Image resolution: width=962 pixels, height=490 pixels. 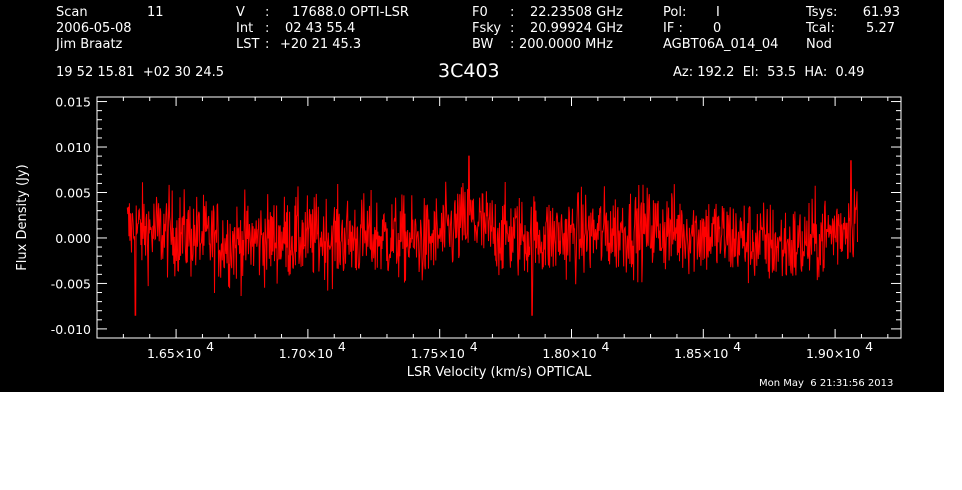 What do you see at coordinates (833, 353) in the screenshot?
I see `x-tick-label: 1.90×10` at bounding box center [833, 353].